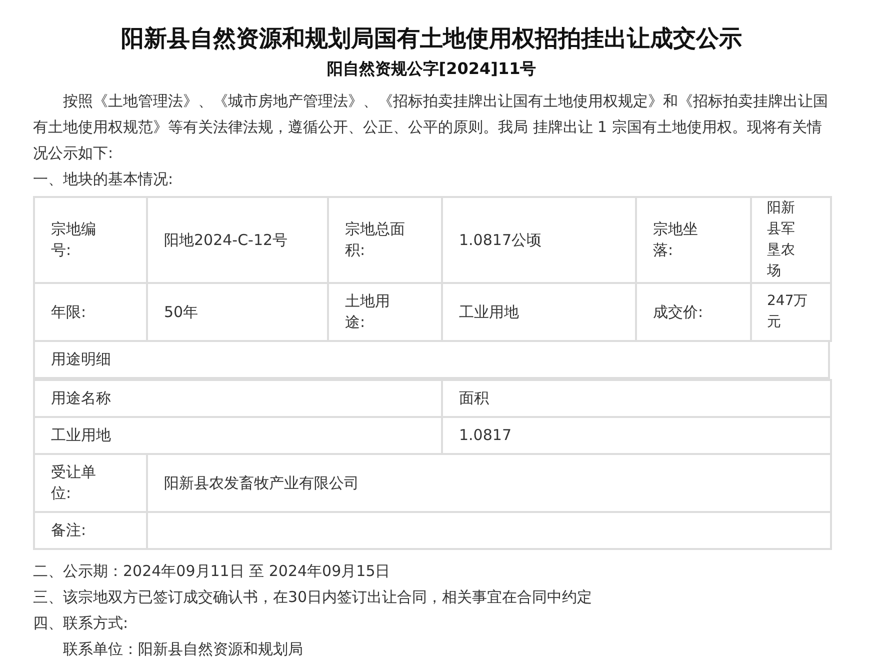  What do you see at coordinates (431, 39) in the screenshot?
I see `notice-title: 阳新县自然资源和规划局国有土地使用权招拍挂出让成交公示` at bounding box center [431, 39].